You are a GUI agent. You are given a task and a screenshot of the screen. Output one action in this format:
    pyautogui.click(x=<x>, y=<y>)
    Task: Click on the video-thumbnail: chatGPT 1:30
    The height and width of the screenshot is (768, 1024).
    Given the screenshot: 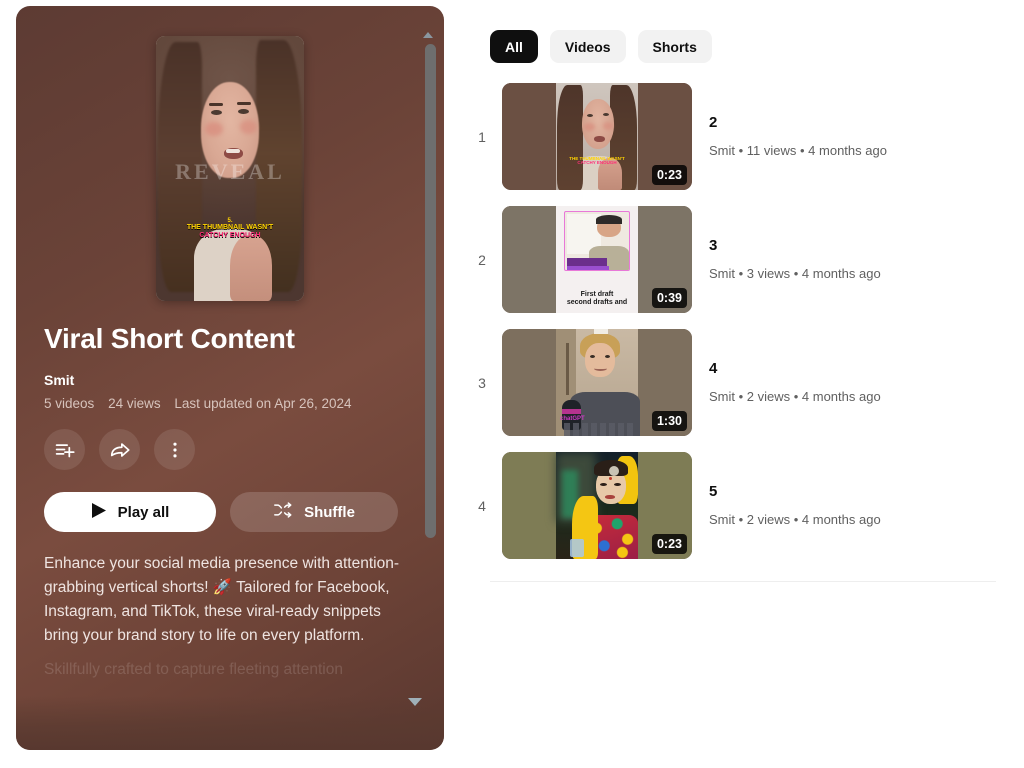 What is the action you would take?
    pyautogui.click(x=597, y=382)
    